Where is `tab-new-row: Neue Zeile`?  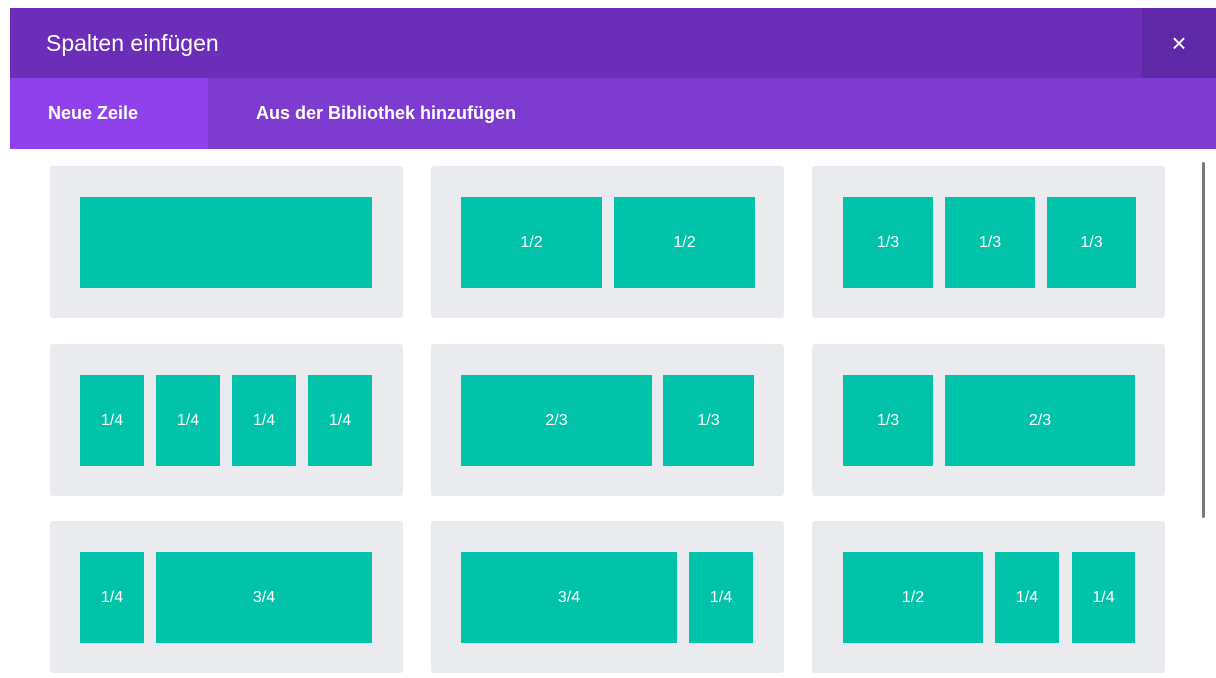 tab-new-row: Neue Zeile is located at coordinates (109, 113).